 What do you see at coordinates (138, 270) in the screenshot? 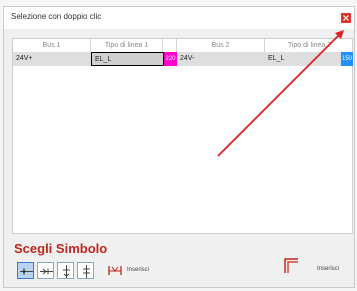
I see `insert-label-1: Inserisci` at bounding box center [138, 270].